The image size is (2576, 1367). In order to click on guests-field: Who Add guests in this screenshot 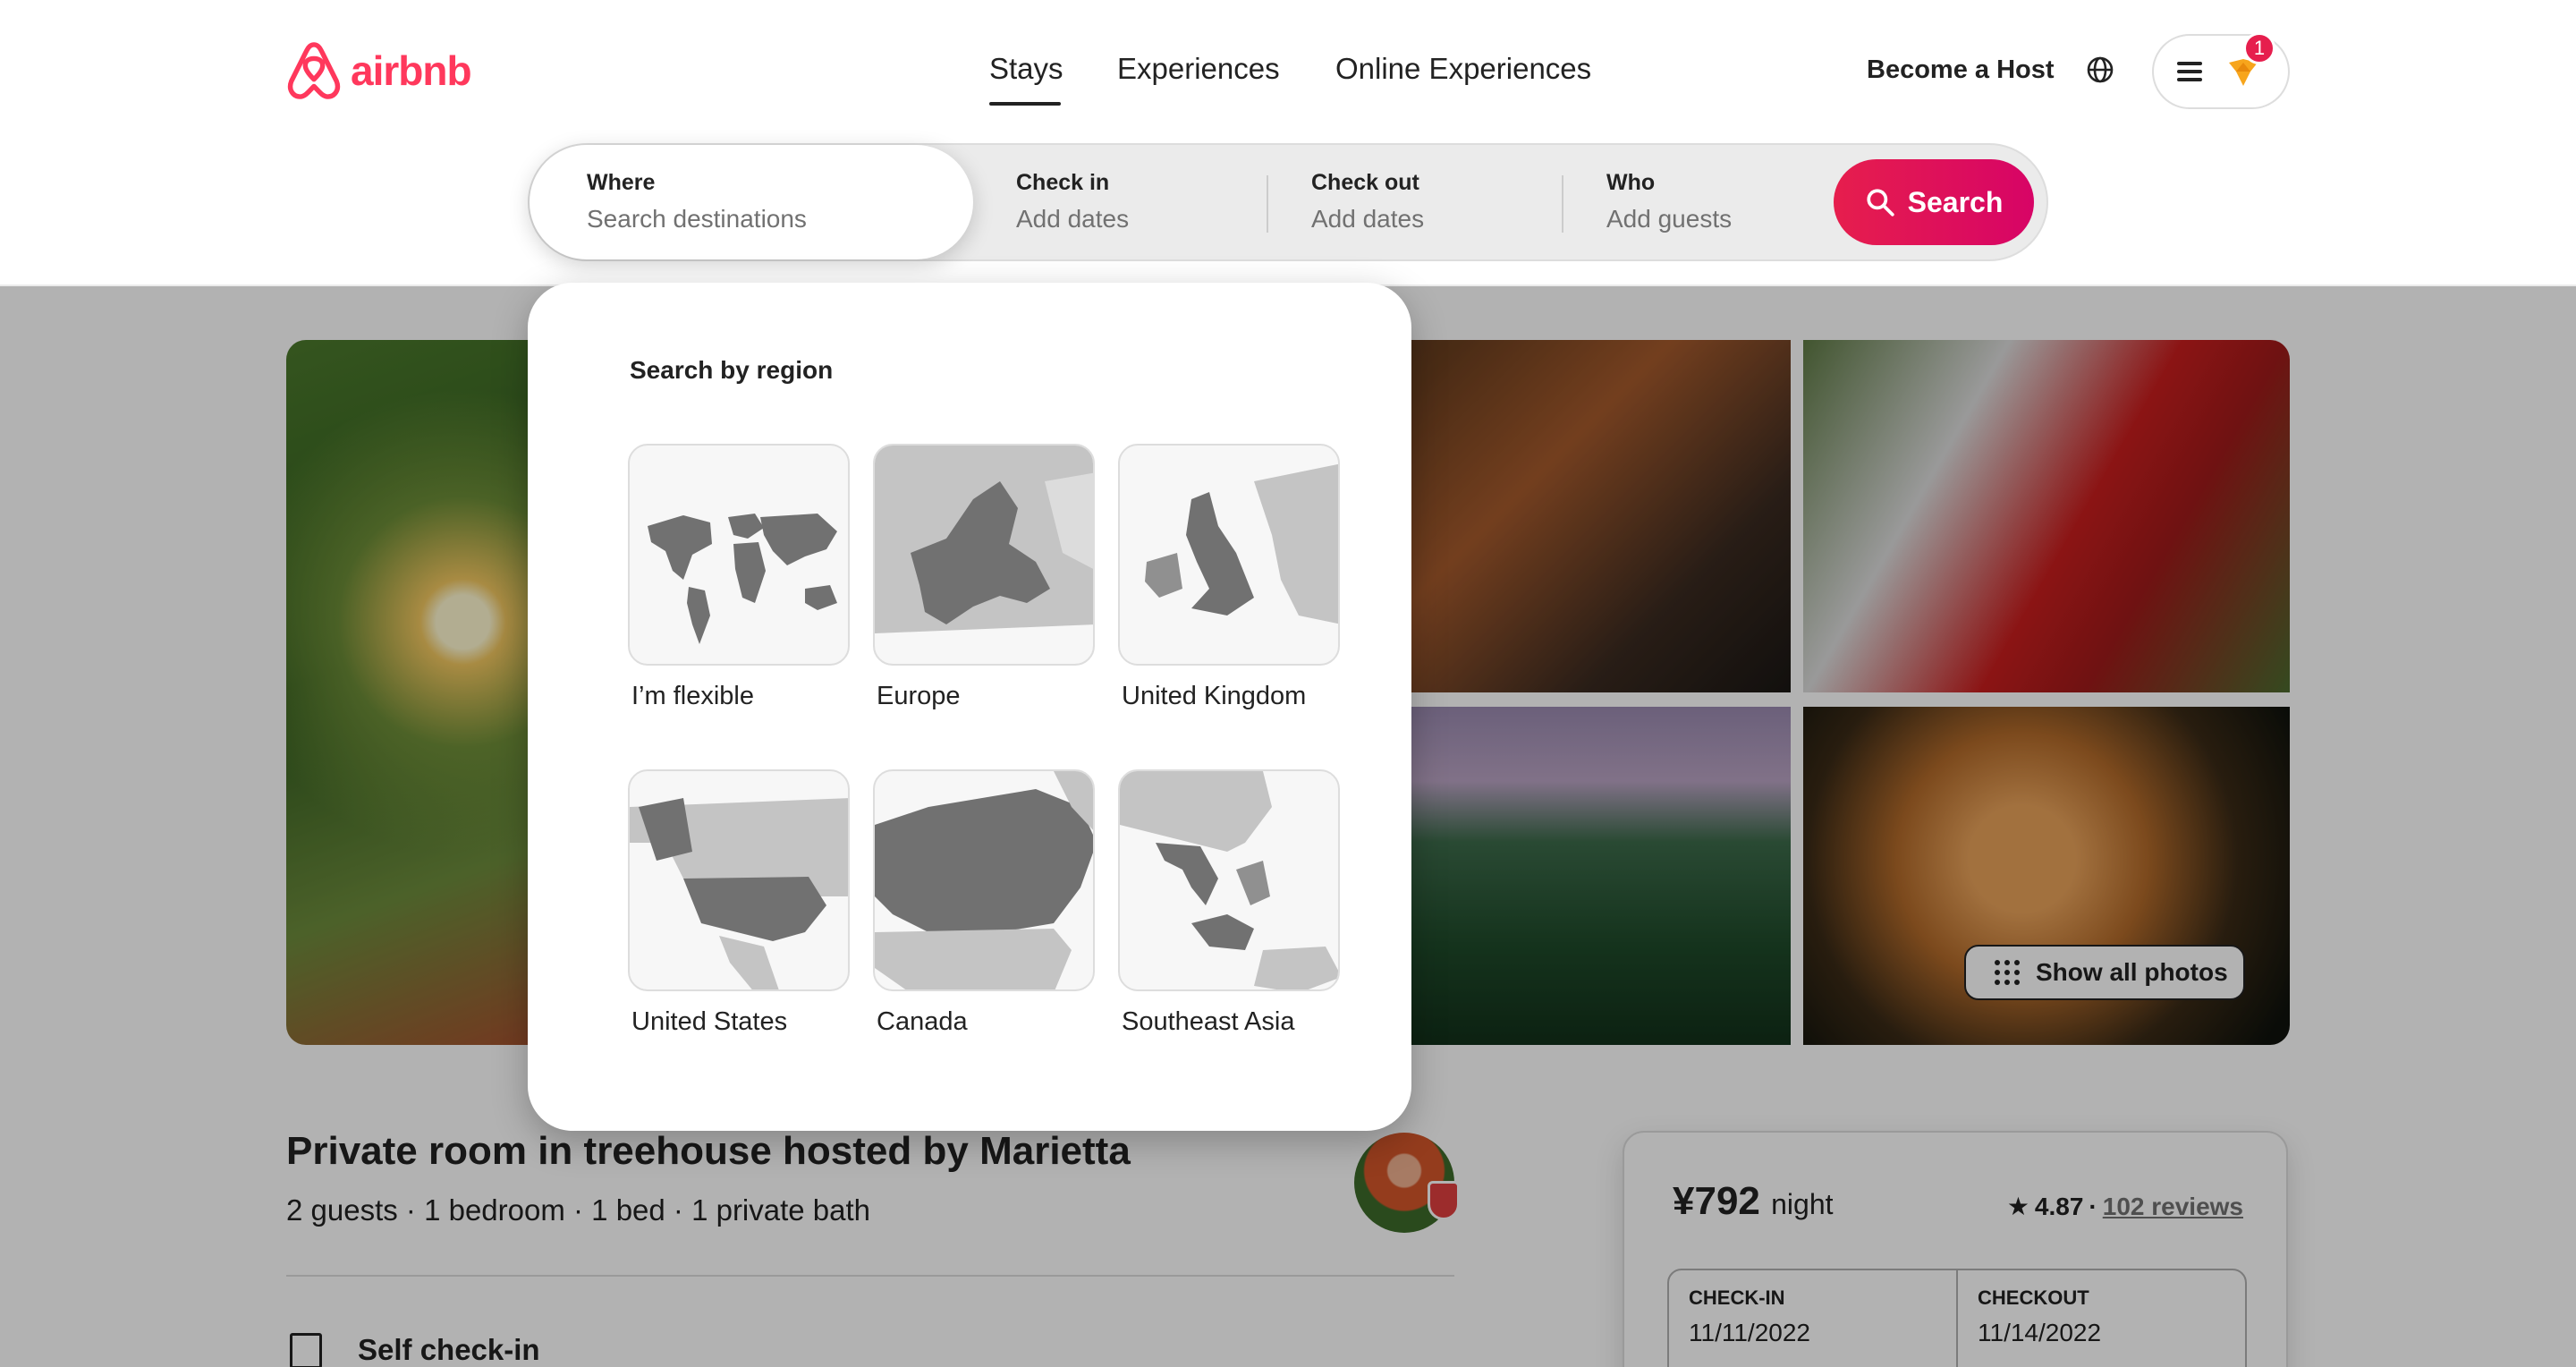, I will do `click(1722, 202)`.